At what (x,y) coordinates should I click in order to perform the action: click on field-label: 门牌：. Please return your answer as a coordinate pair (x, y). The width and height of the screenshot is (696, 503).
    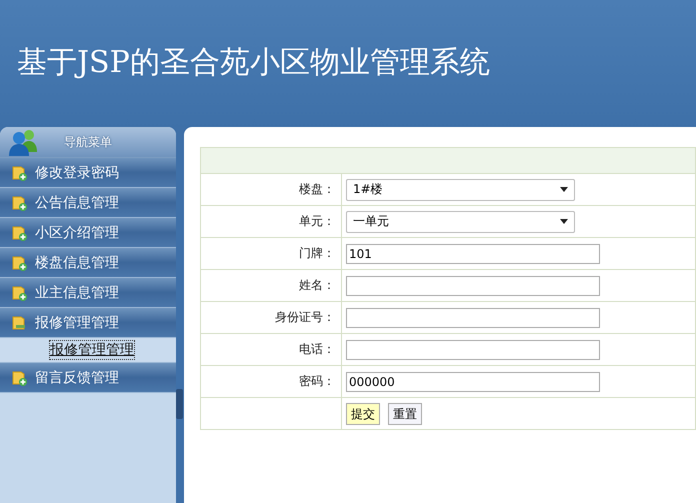
    Looking at the image, I should click on (317, 253).